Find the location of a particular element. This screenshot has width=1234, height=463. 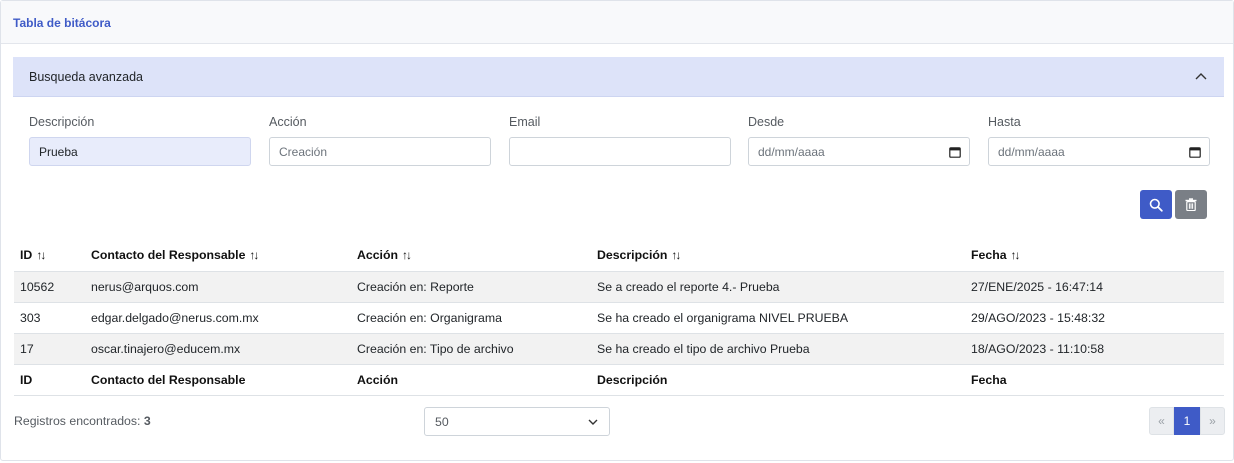

cell-date: 27/ENE/2025 - 16:47:14 is located at coordinates (1094, 287).